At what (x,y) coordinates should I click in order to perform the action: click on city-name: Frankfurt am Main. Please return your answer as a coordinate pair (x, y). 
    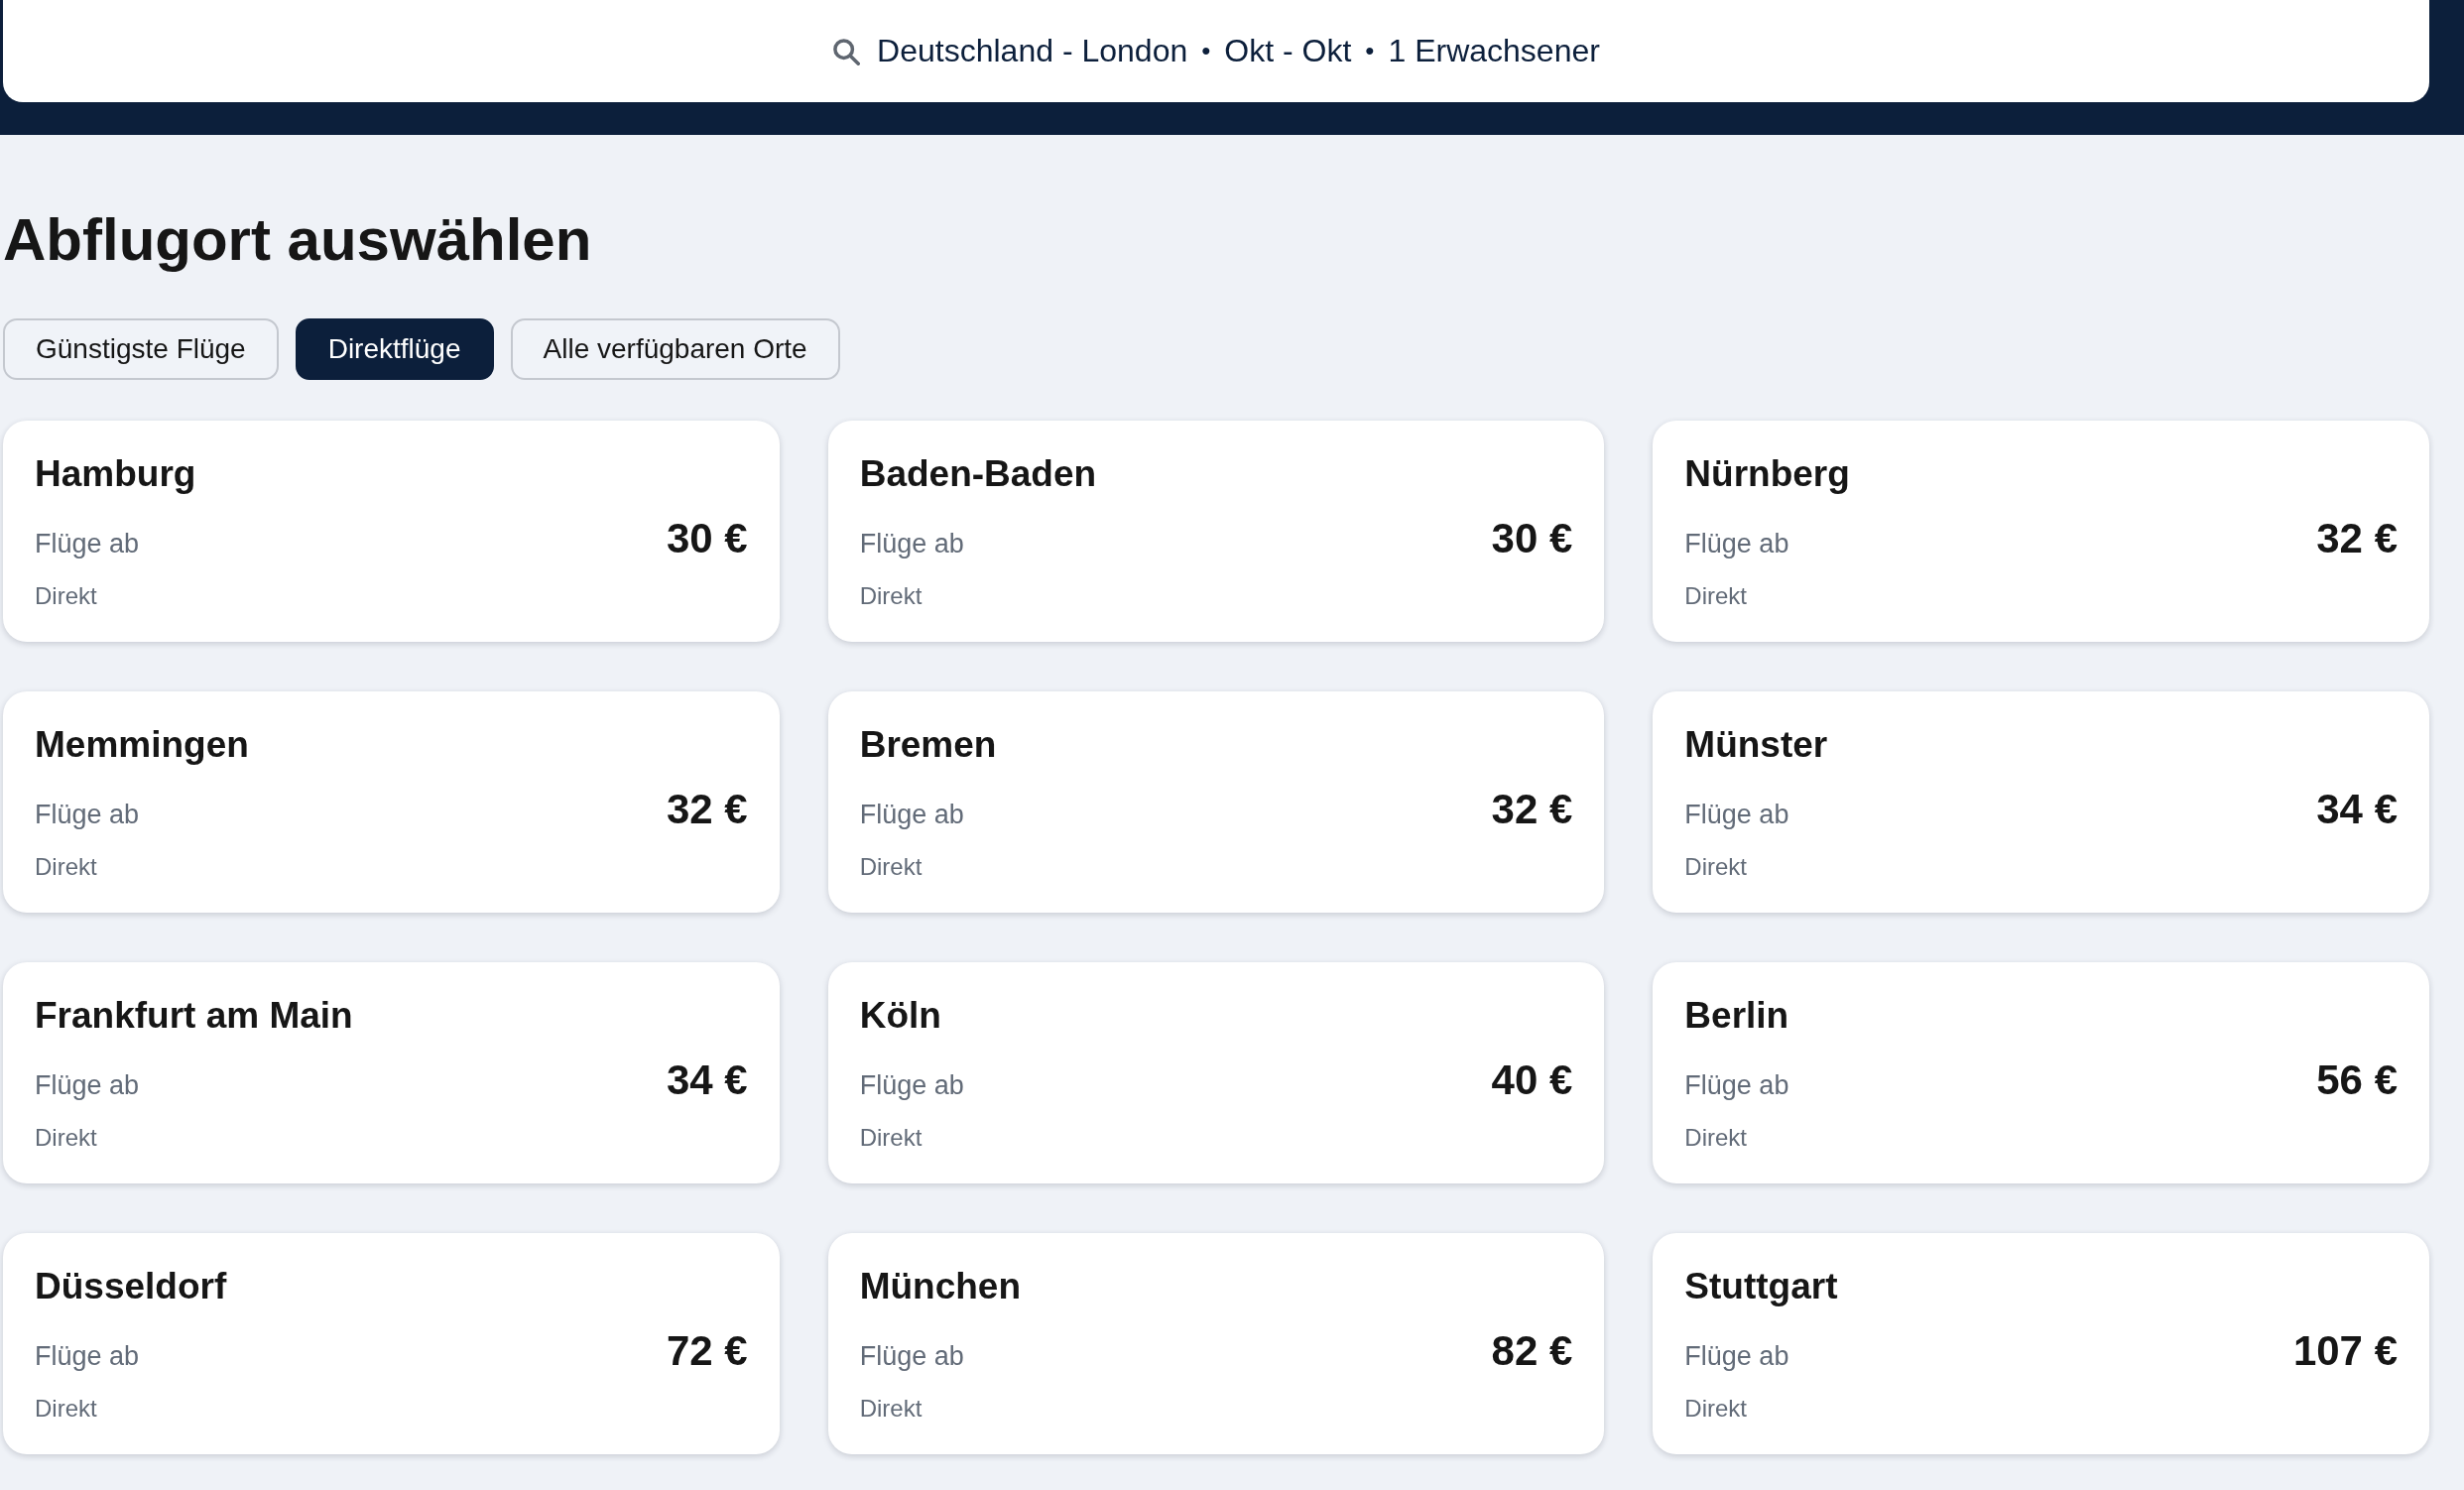
    Looking at the image, I should click on (194, 1016).